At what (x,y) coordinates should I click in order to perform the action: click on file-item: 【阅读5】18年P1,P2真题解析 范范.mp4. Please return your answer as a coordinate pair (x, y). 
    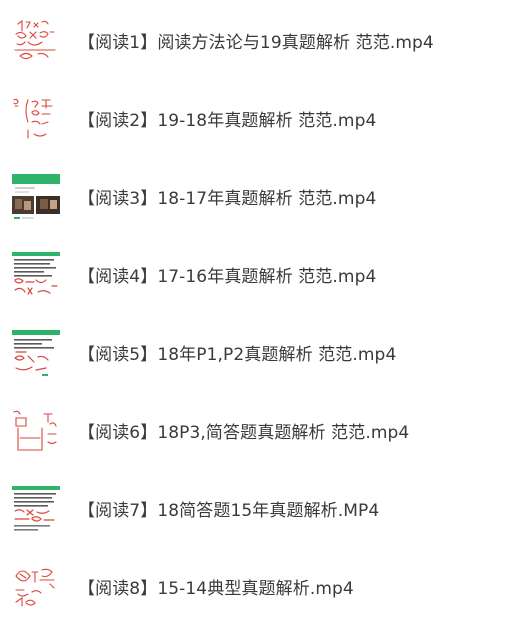
    Looking at the image, I should click on (253, 355).